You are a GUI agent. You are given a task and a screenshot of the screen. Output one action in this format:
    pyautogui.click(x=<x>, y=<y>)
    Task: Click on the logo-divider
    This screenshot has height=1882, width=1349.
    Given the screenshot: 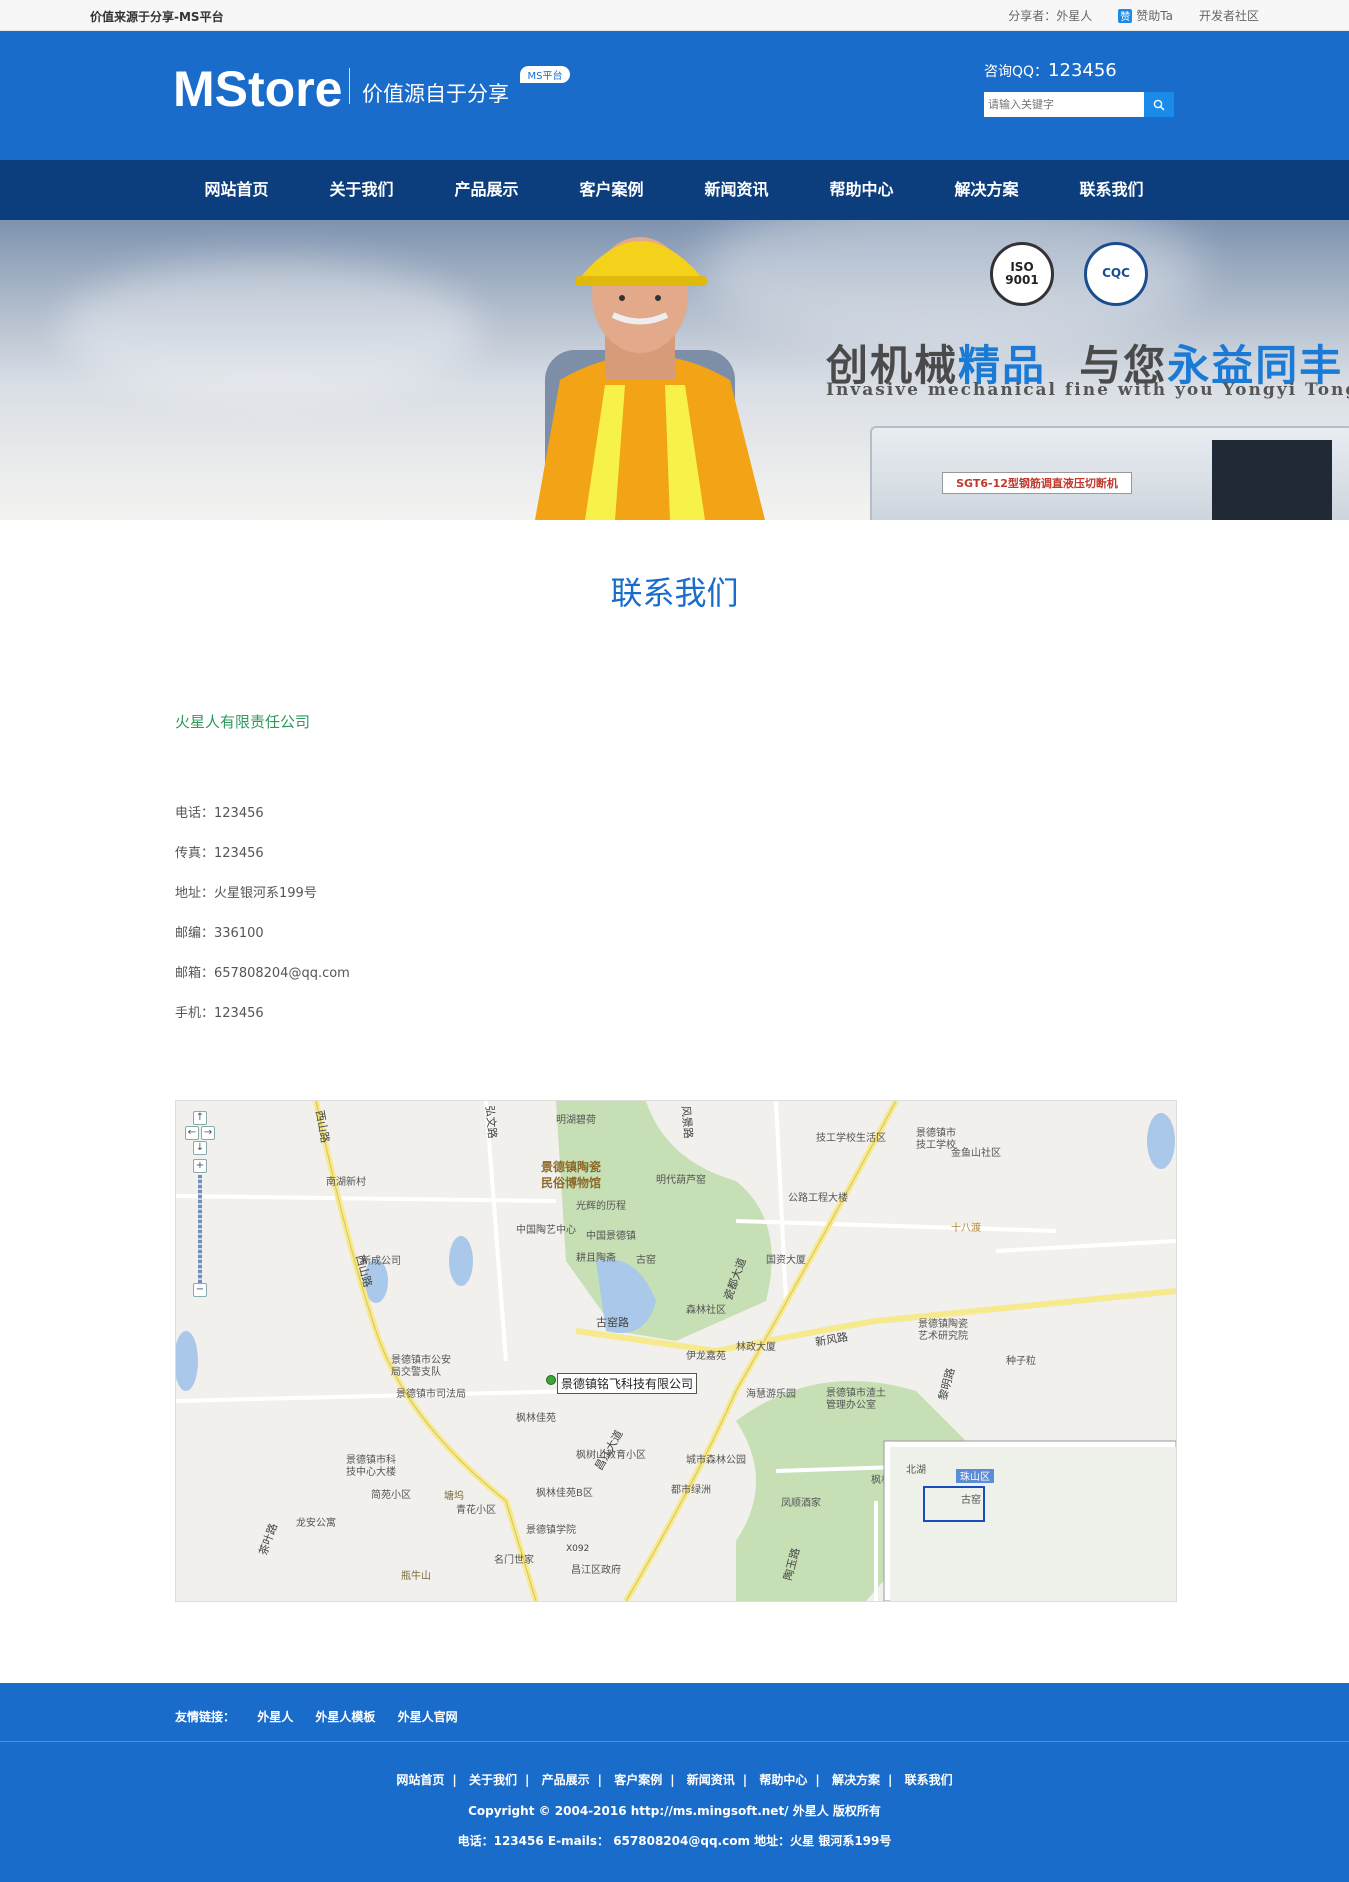 What is the action you would take?
    pyautogui.click(x=349, y=86)
    